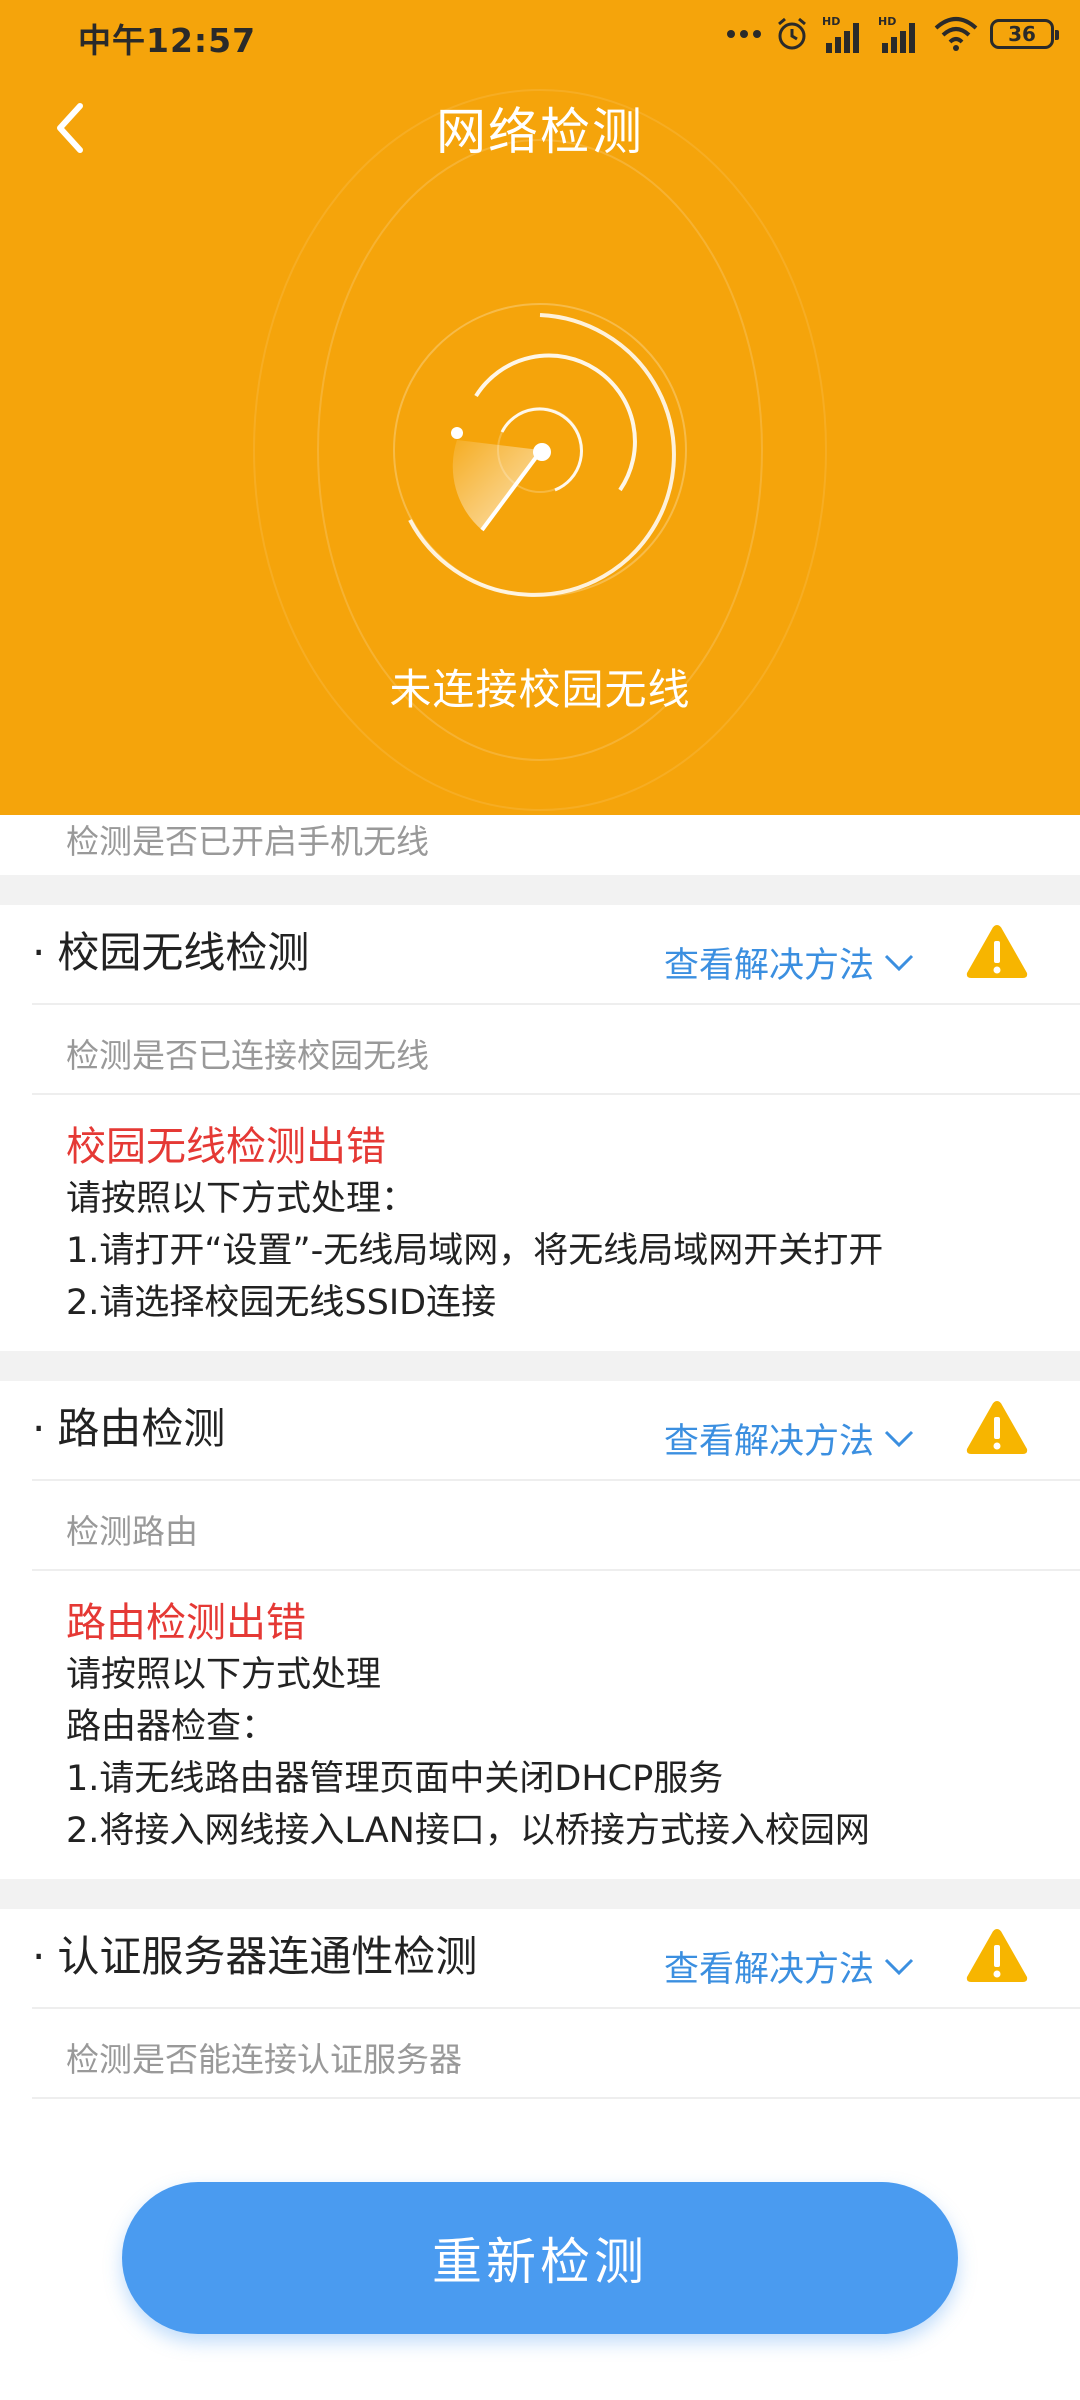 This screenshot has height=2400, width=1080. Describe the element at coordinates (540, 132) in the screenshot. I see `page-title: 网络检测` at that location.